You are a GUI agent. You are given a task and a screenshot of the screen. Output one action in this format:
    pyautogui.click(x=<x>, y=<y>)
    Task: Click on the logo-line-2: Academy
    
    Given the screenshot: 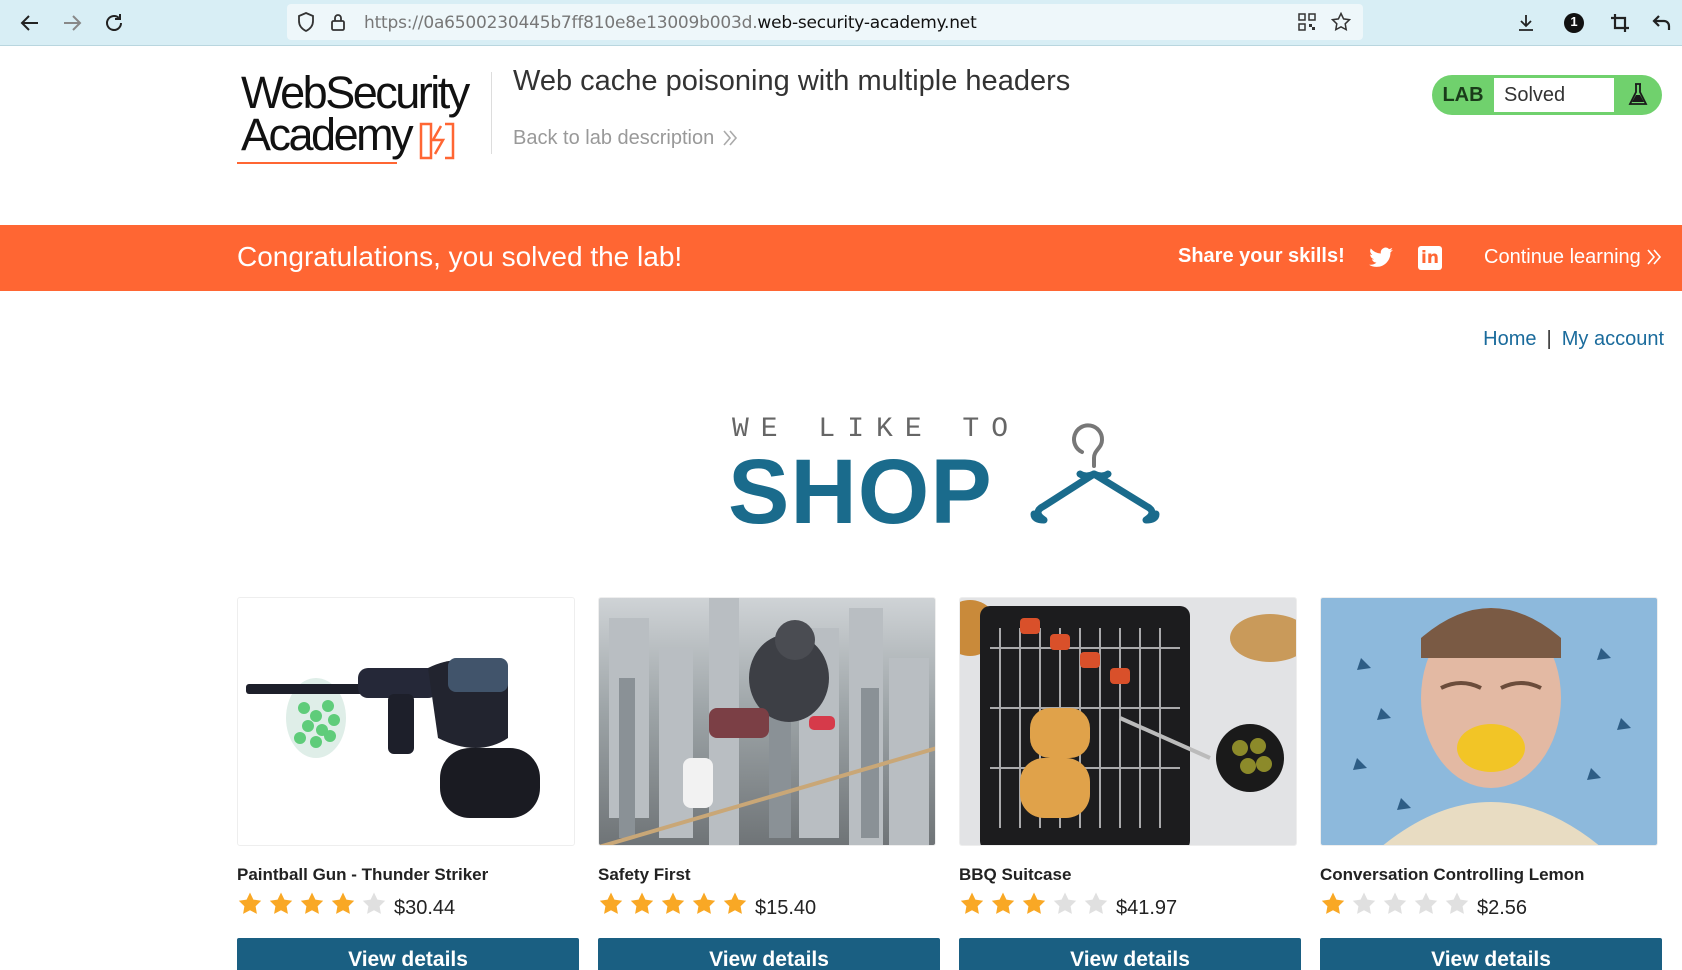 What is the action you would take?
    pyautogui.click(x=327, y=134)
    